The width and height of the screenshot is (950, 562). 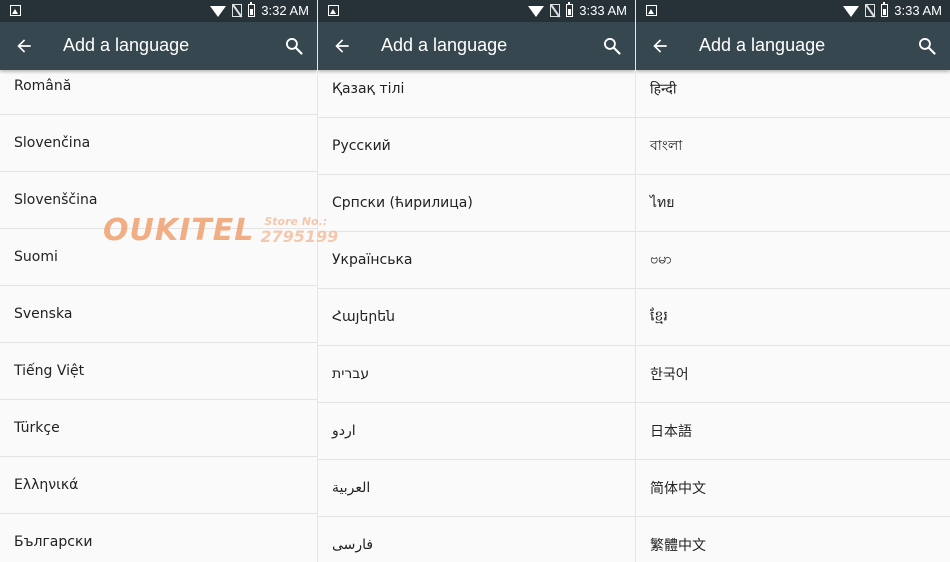 What do you see at coordinates (158, 200) in the screenshot?
I see `language-item: Slovenščina` at bounding box center [158, 200].